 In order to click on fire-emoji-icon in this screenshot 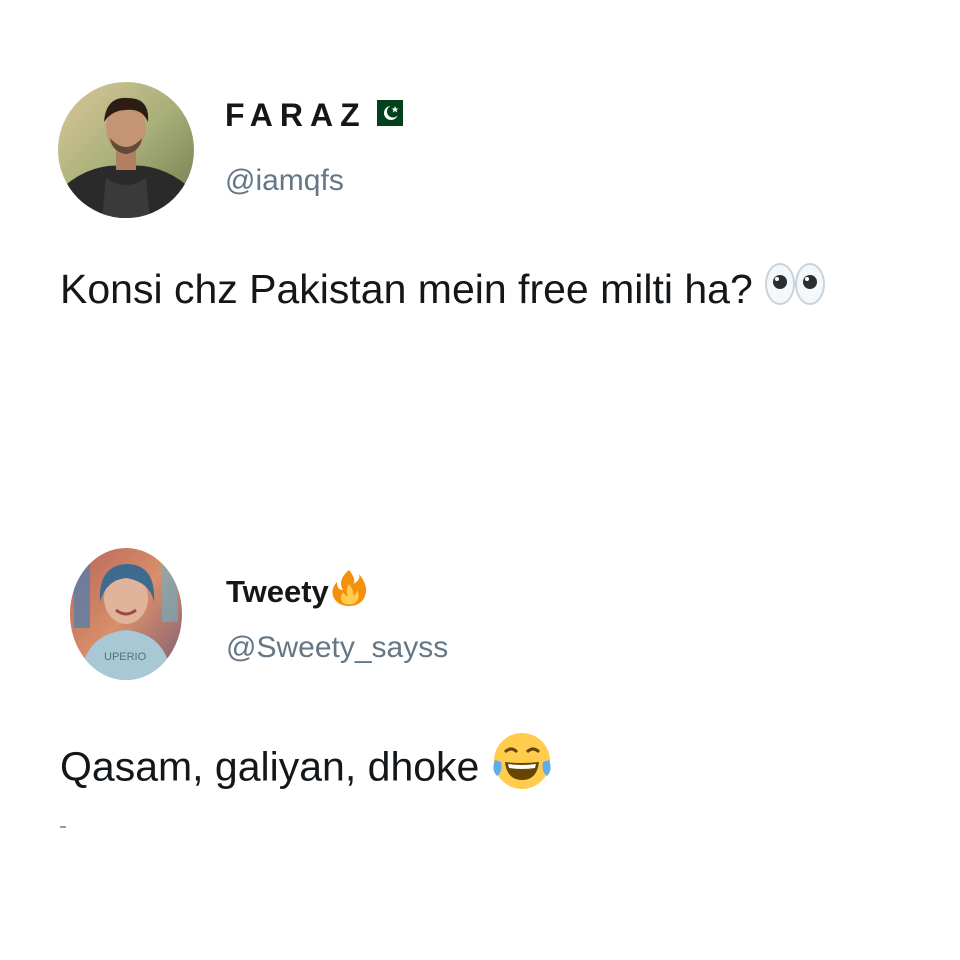, I will do `click(349, 592)`.